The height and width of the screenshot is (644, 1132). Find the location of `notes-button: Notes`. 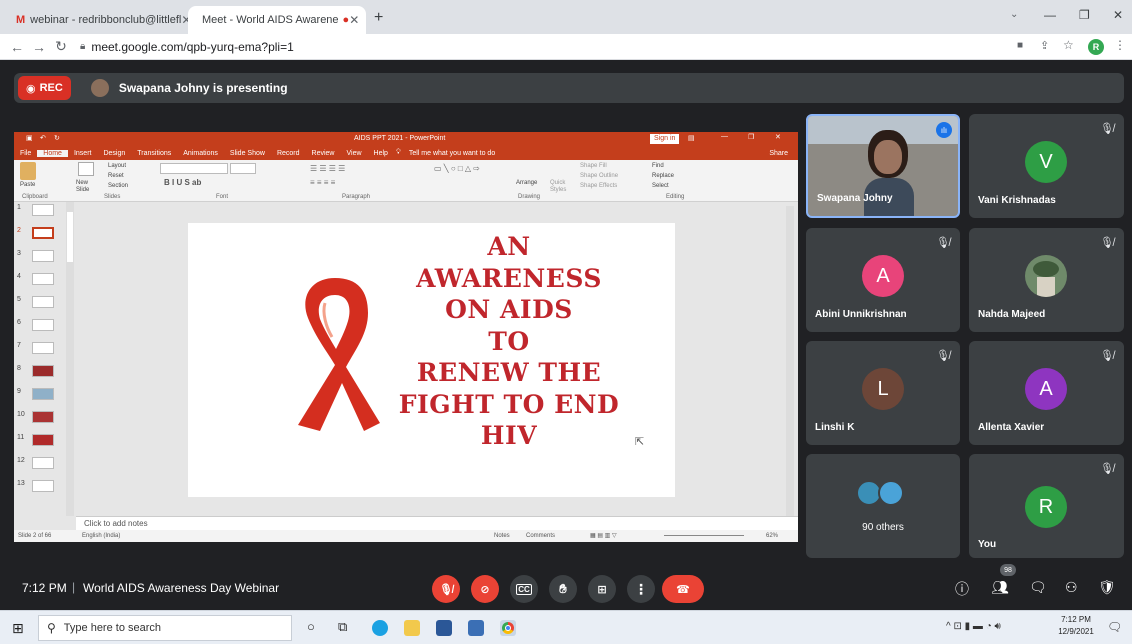

notes-button: Notes is located at coordinates (502, 536).